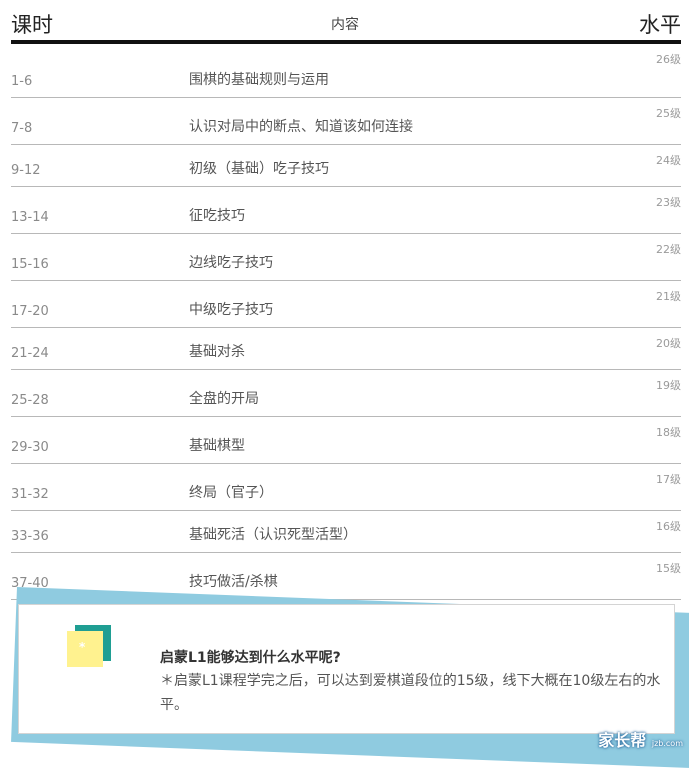  What do you see at coordinates (346, 257) in the screenshot?
I see `table-row: 15-16 边线吃子技巧 22级` at bounding box center [346, 257].